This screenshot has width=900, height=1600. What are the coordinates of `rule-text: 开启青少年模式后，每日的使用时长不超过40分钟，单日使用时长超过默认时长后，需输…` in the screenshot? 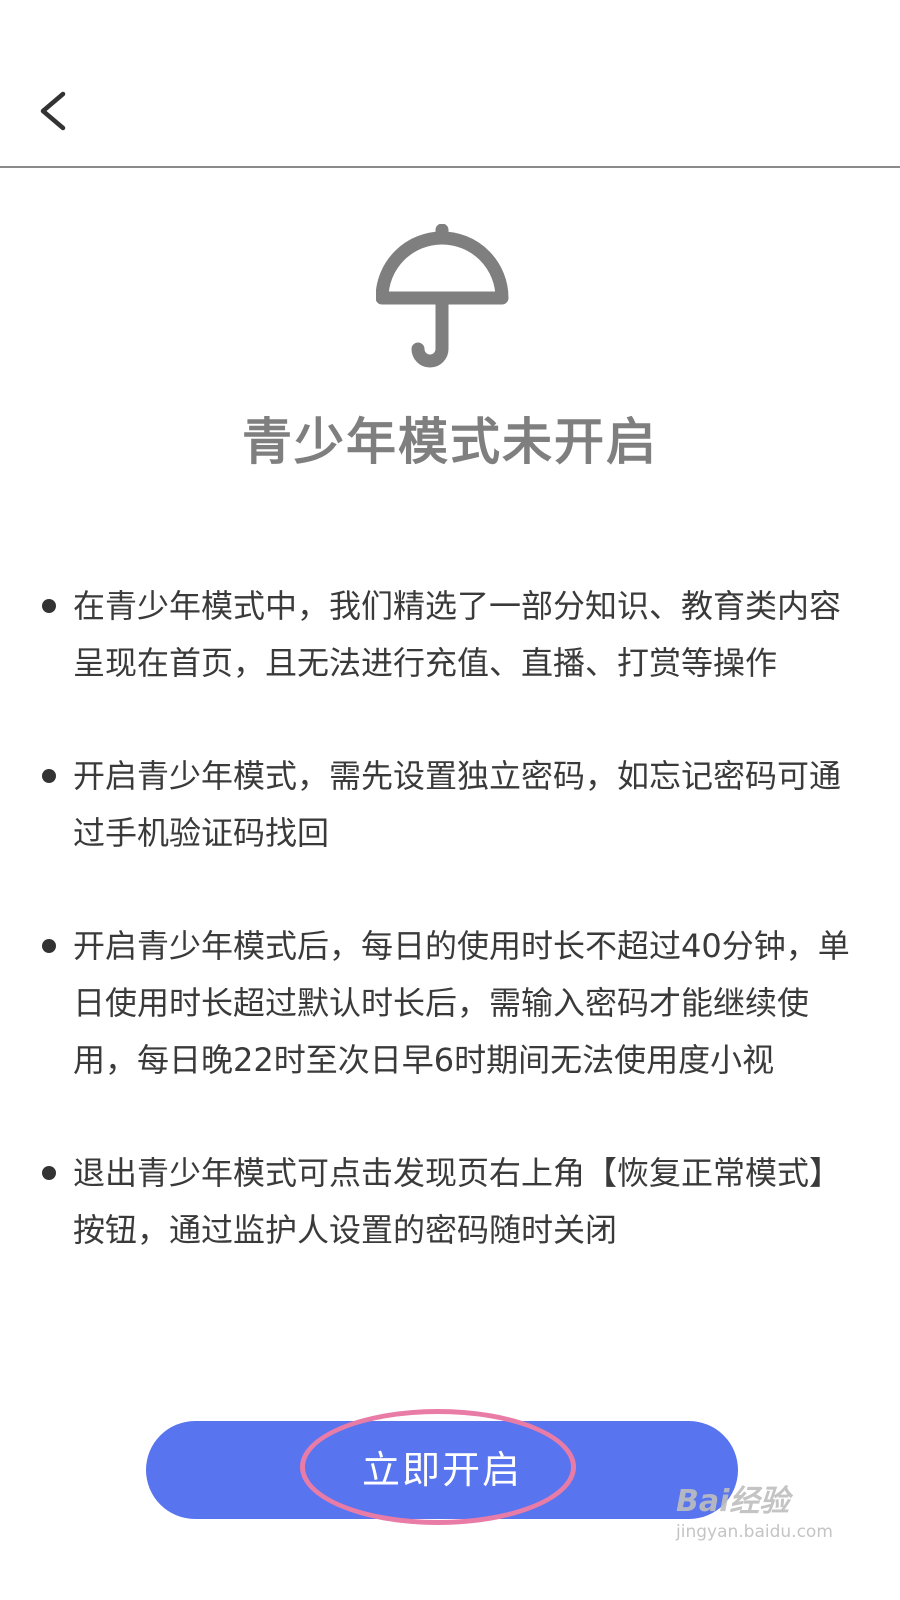 It's located at (461, 1003).